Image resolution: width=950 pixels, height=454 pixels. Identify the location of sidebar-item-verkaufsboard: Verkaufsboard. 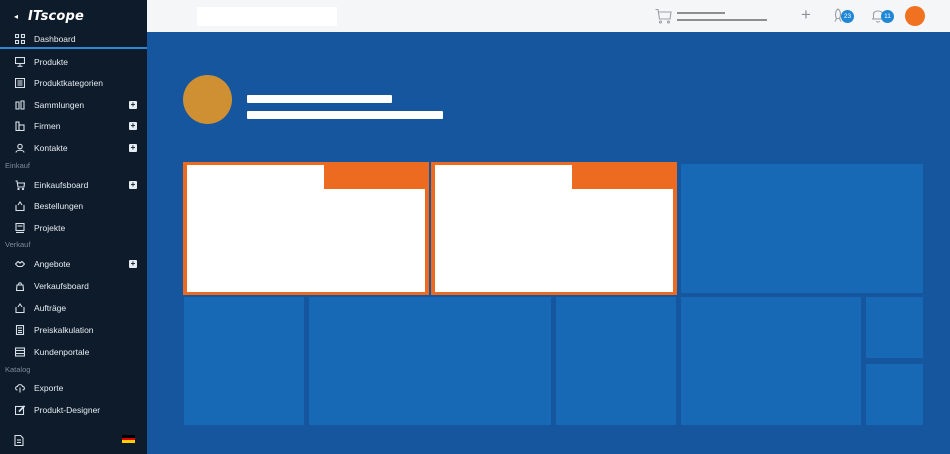
(73, 286).